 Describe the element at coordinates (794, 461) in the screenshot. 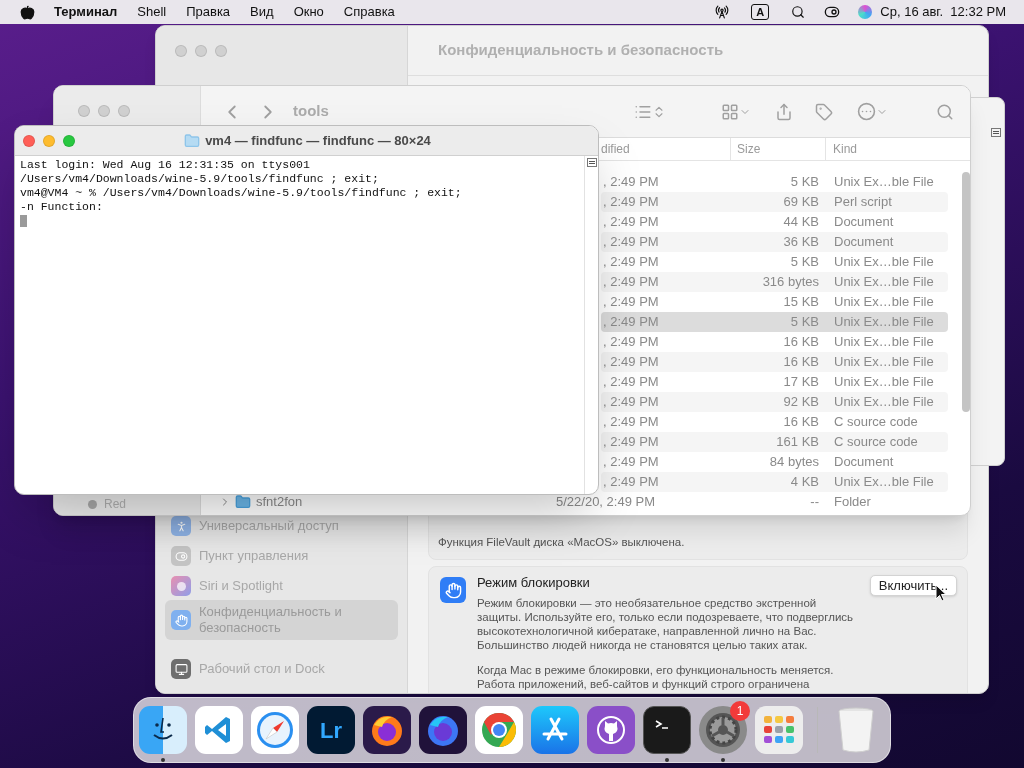

I see `size-cell: 84 bytes` at that location.